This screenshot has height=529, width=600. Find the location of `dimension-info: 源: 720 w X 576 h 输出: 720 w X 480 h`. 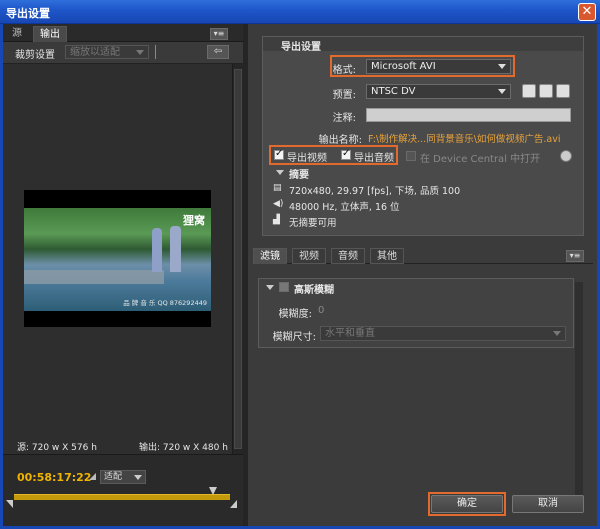

dimension-info: 源: 720 w X 576 h 输出: 720 w X 480 h is located at coordinates (117, 446).